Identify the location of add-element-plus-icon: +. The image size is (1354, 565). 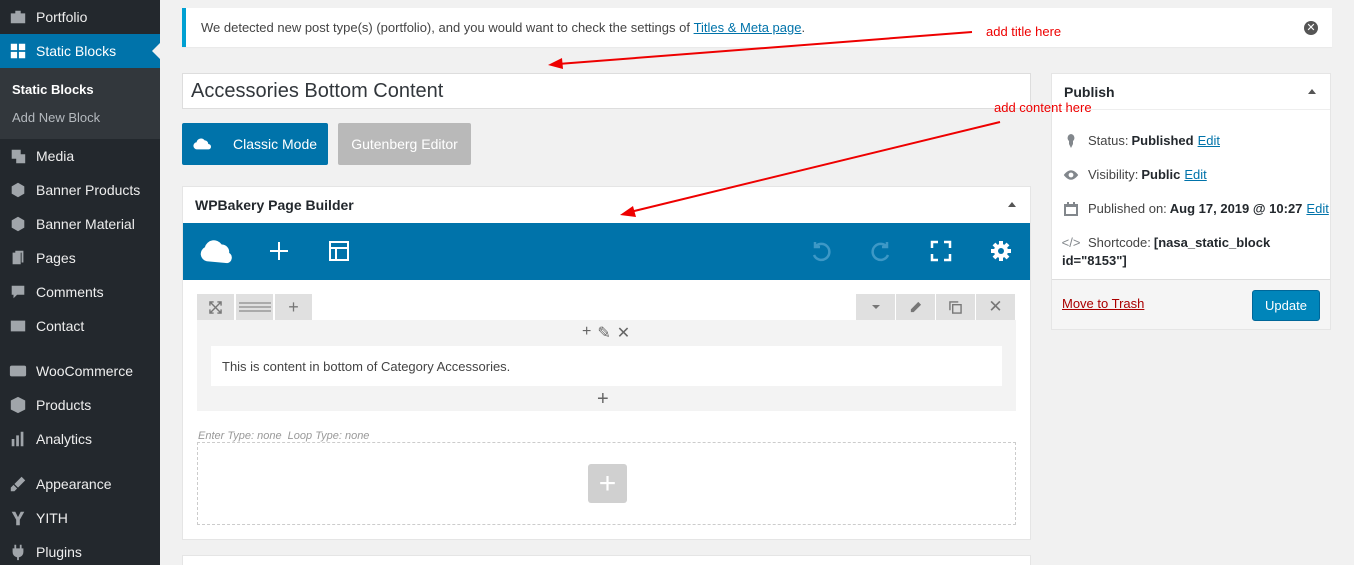
(603, 399).